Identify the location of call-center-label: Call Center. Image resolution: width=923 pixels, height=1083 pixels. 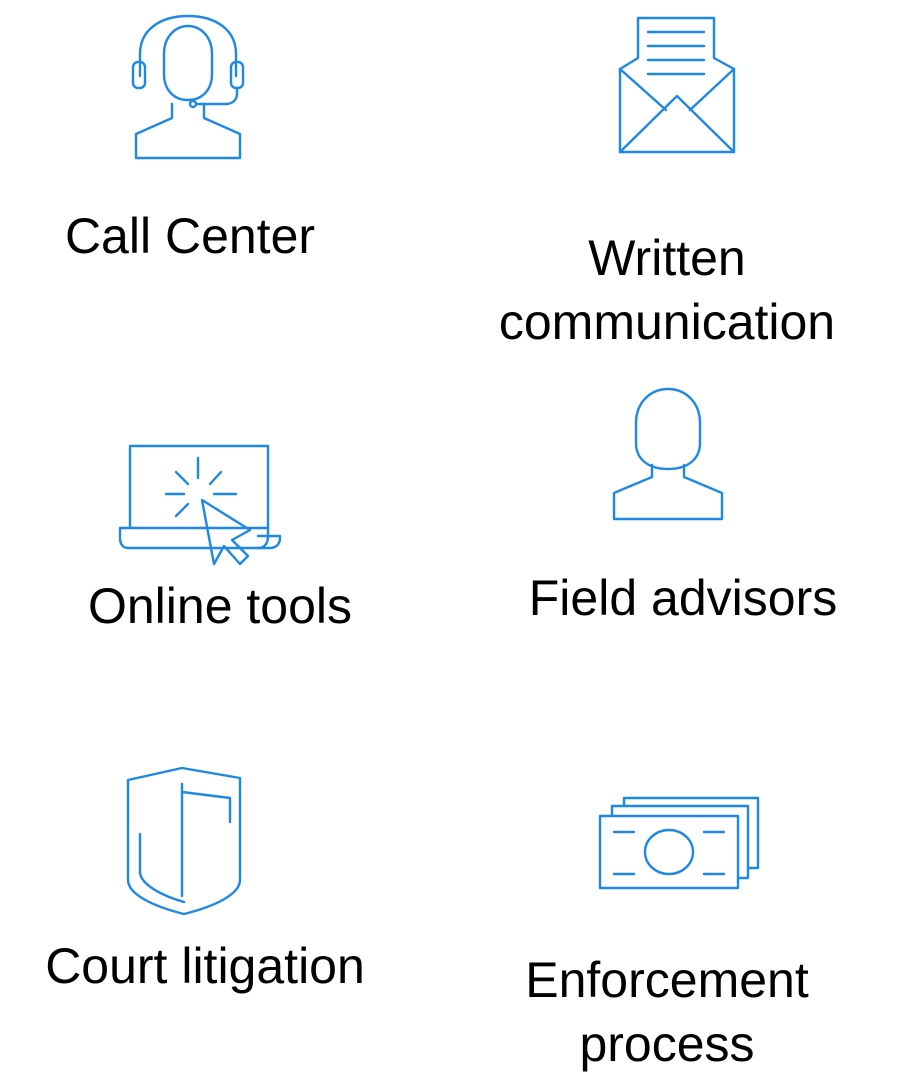
(190, 236).